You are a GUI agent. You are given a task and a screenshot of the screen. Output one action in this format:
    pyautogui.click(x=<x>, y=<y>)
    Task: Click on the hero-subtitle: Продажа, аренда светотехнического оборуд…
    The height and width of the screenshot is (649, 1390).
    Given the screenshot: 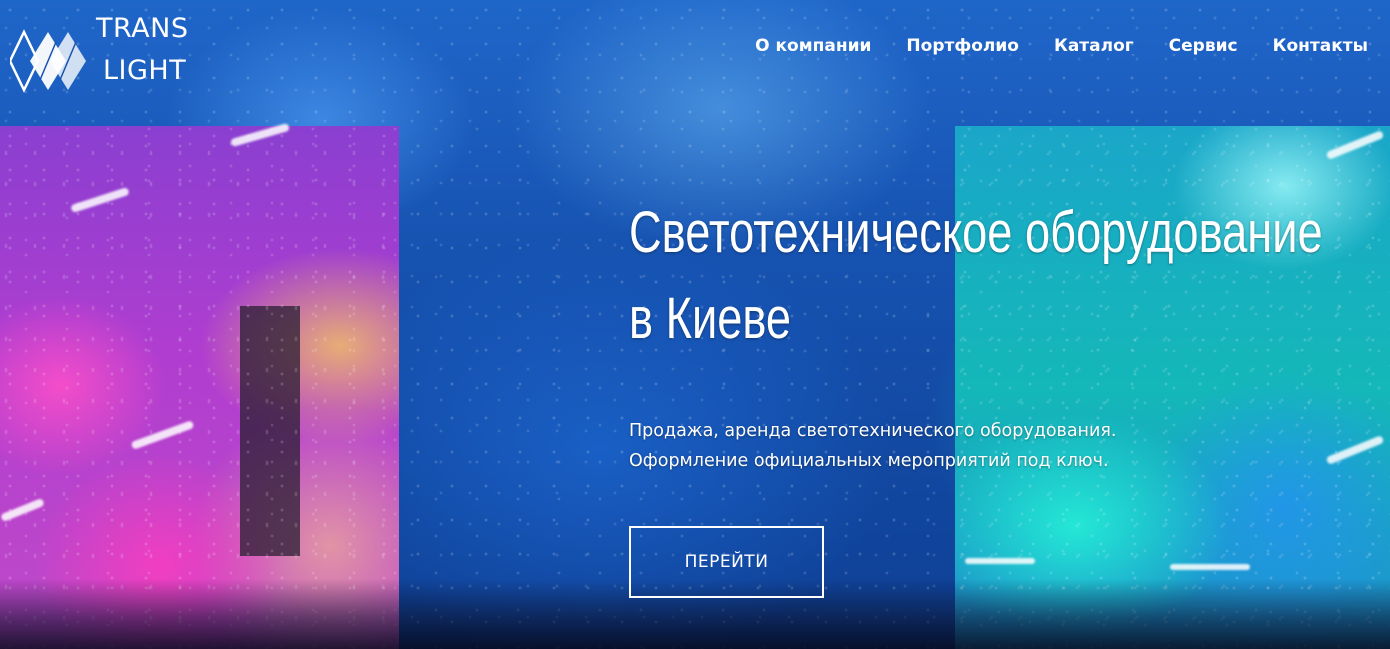 What is the action you would take?
    pyautogui.click(x=999, y=446)
    